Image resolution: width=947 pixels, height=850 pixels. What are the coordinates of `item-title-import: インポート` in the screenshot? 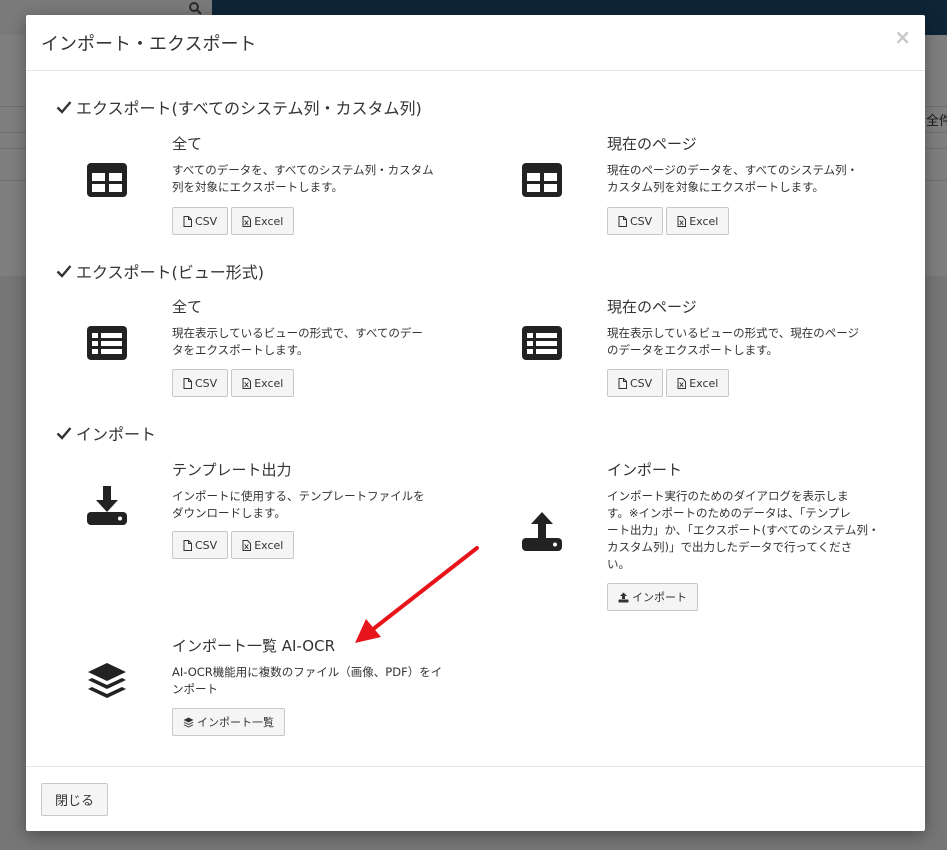 It's located at (645, 470).